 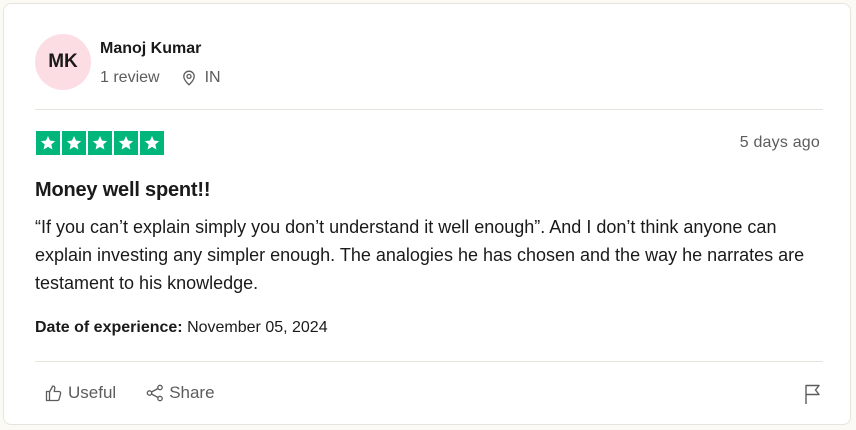 I want to click on useful-button: Useful, so click(x=80, y=393).